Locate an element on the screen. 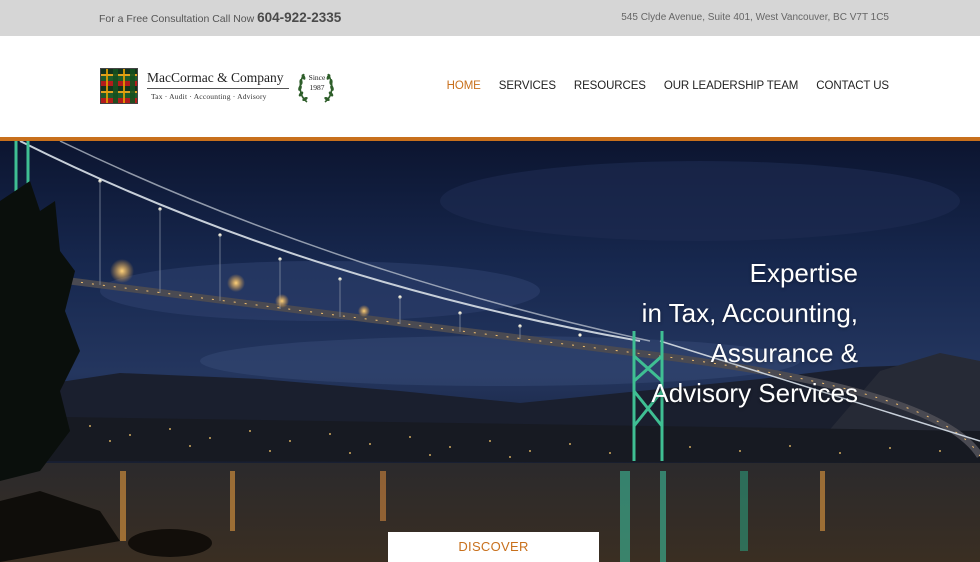 The image size is (980, 562). headline-line: Expertise is located at coordinates (803, 273).